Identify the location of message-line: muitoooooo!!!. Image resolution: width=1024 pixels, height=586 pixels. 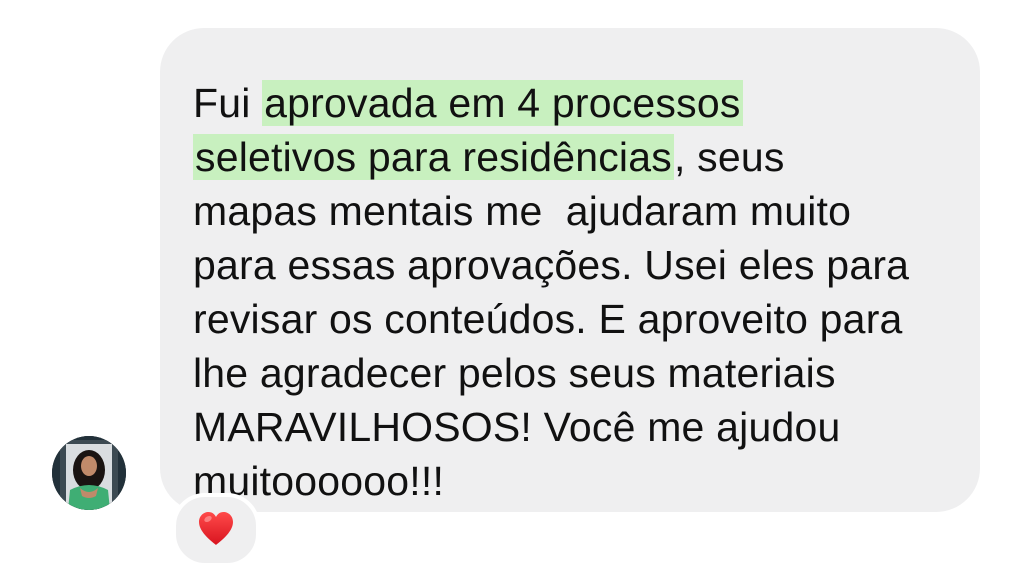
(319, 481).